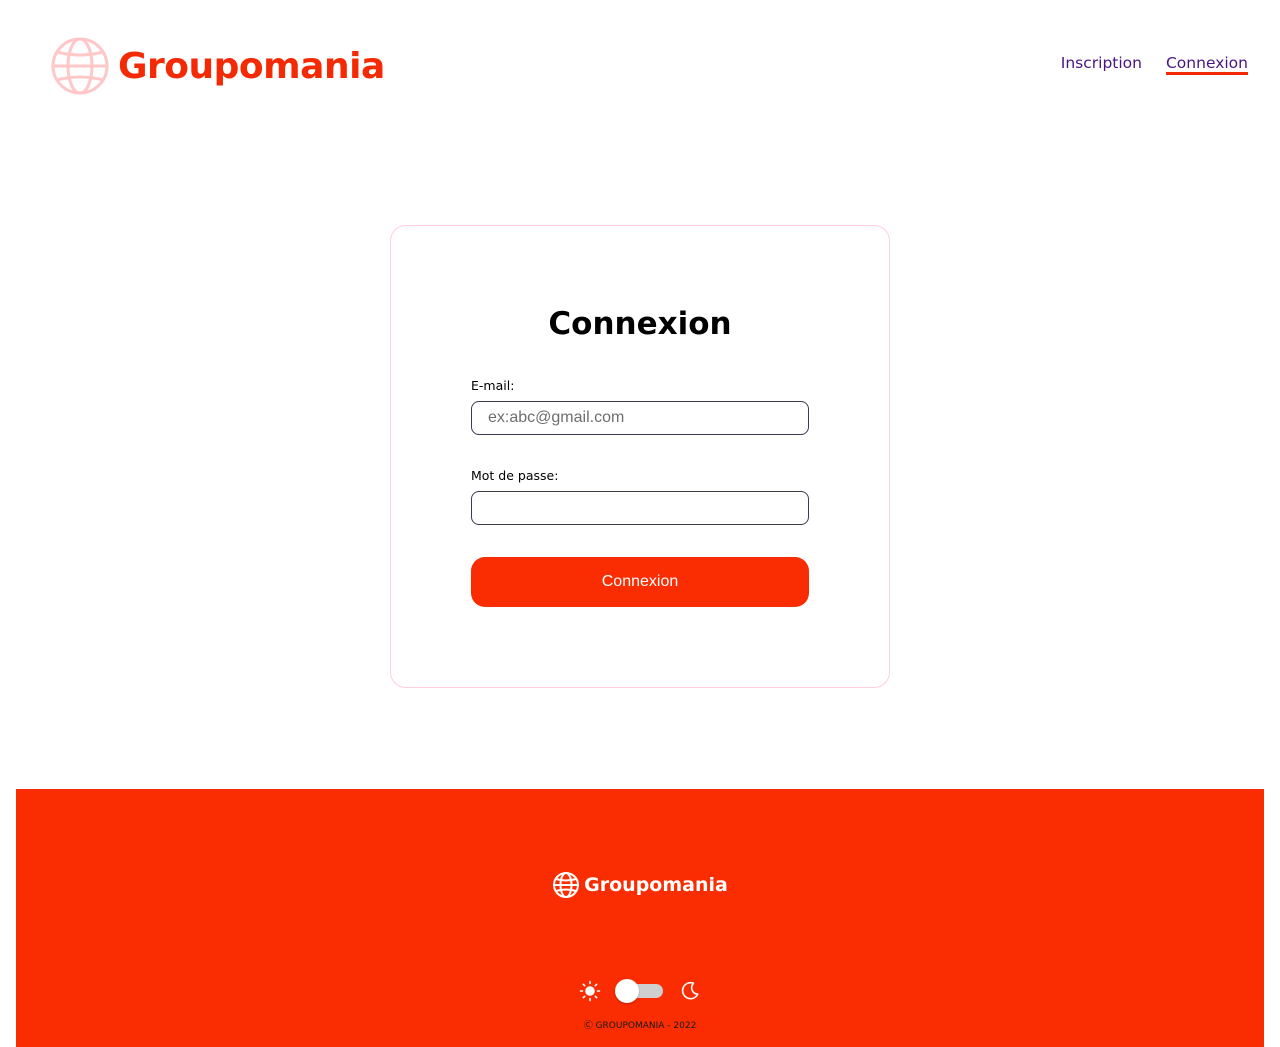 This screenshot has width=1280, height=1047. What do you see at coordinates (640, 508) in the screenshot?
I see `password-field` at bounding box center [640, 508].